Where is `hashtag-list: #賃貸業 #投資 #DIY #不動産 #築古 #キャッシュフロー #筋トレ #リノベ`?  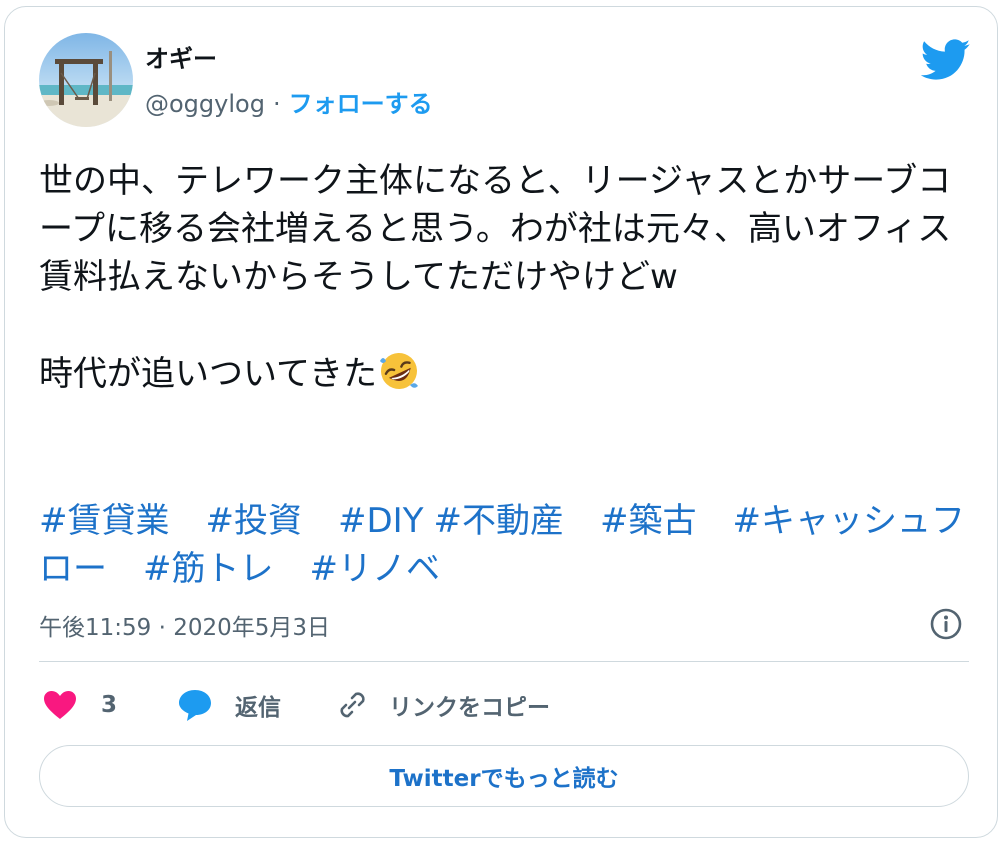
hashtag-list: #賃貸業 #投資 #DIY #不動産 #築古 #キャッシュフロー #筋トレ #リノベ is located at coordinates (504, 545).